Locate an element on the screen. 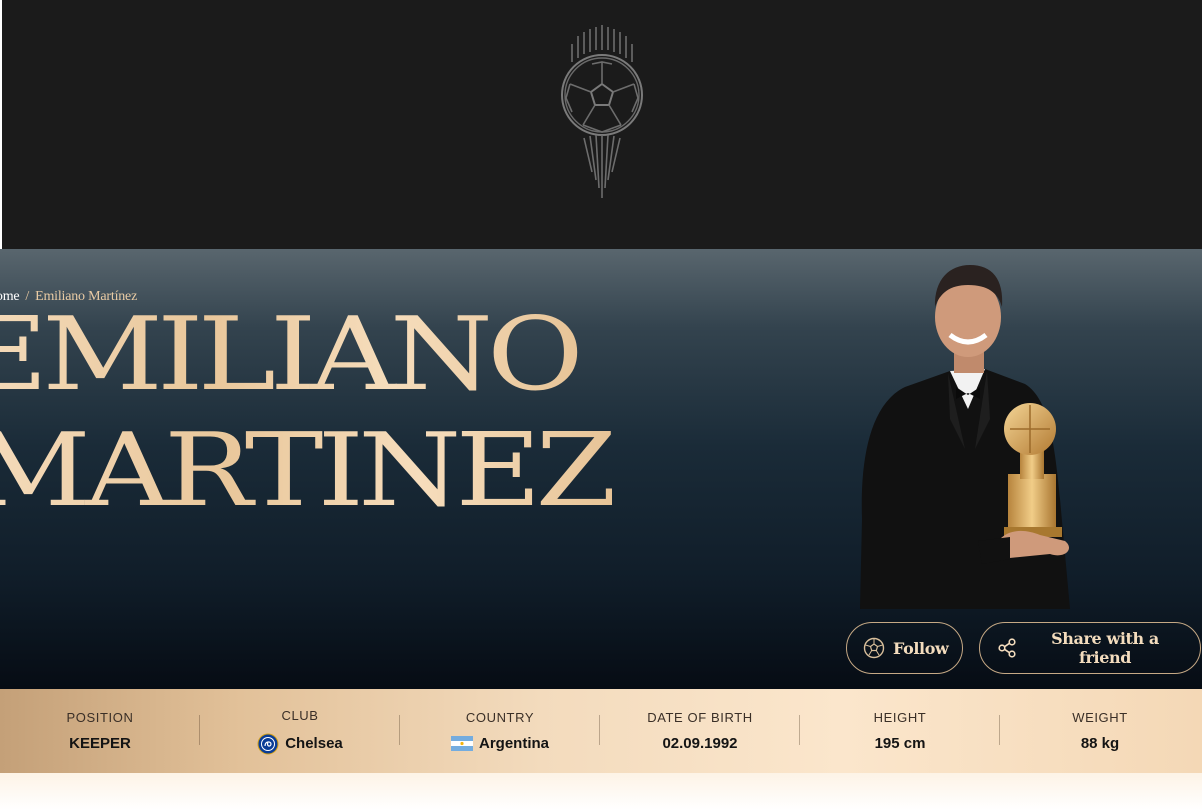  stat-value: 195 cm is located at coordinates (900, 743).